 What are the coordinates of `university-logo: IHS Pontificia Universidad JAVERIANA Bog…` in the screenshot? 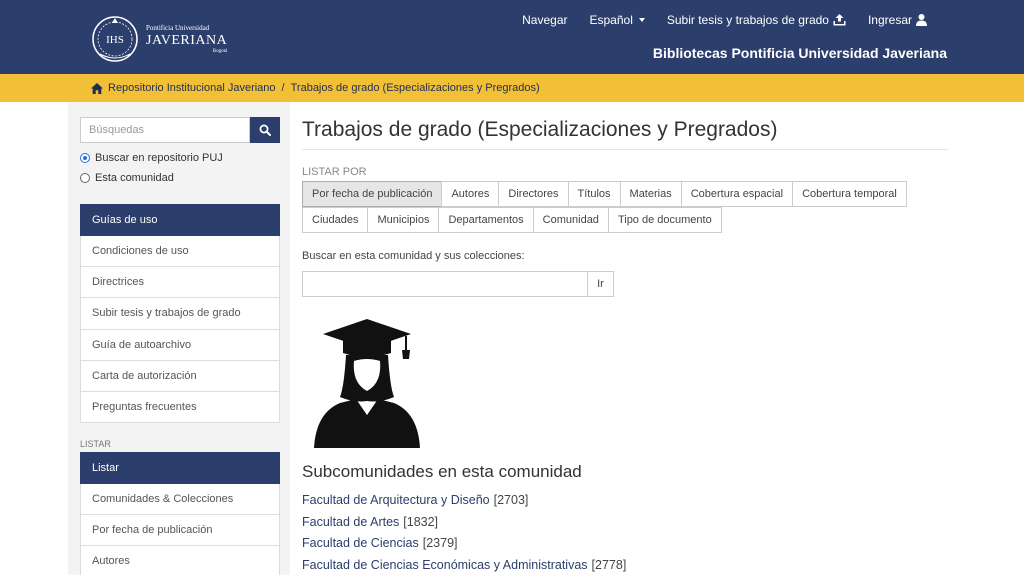 It's located at (160, 39).